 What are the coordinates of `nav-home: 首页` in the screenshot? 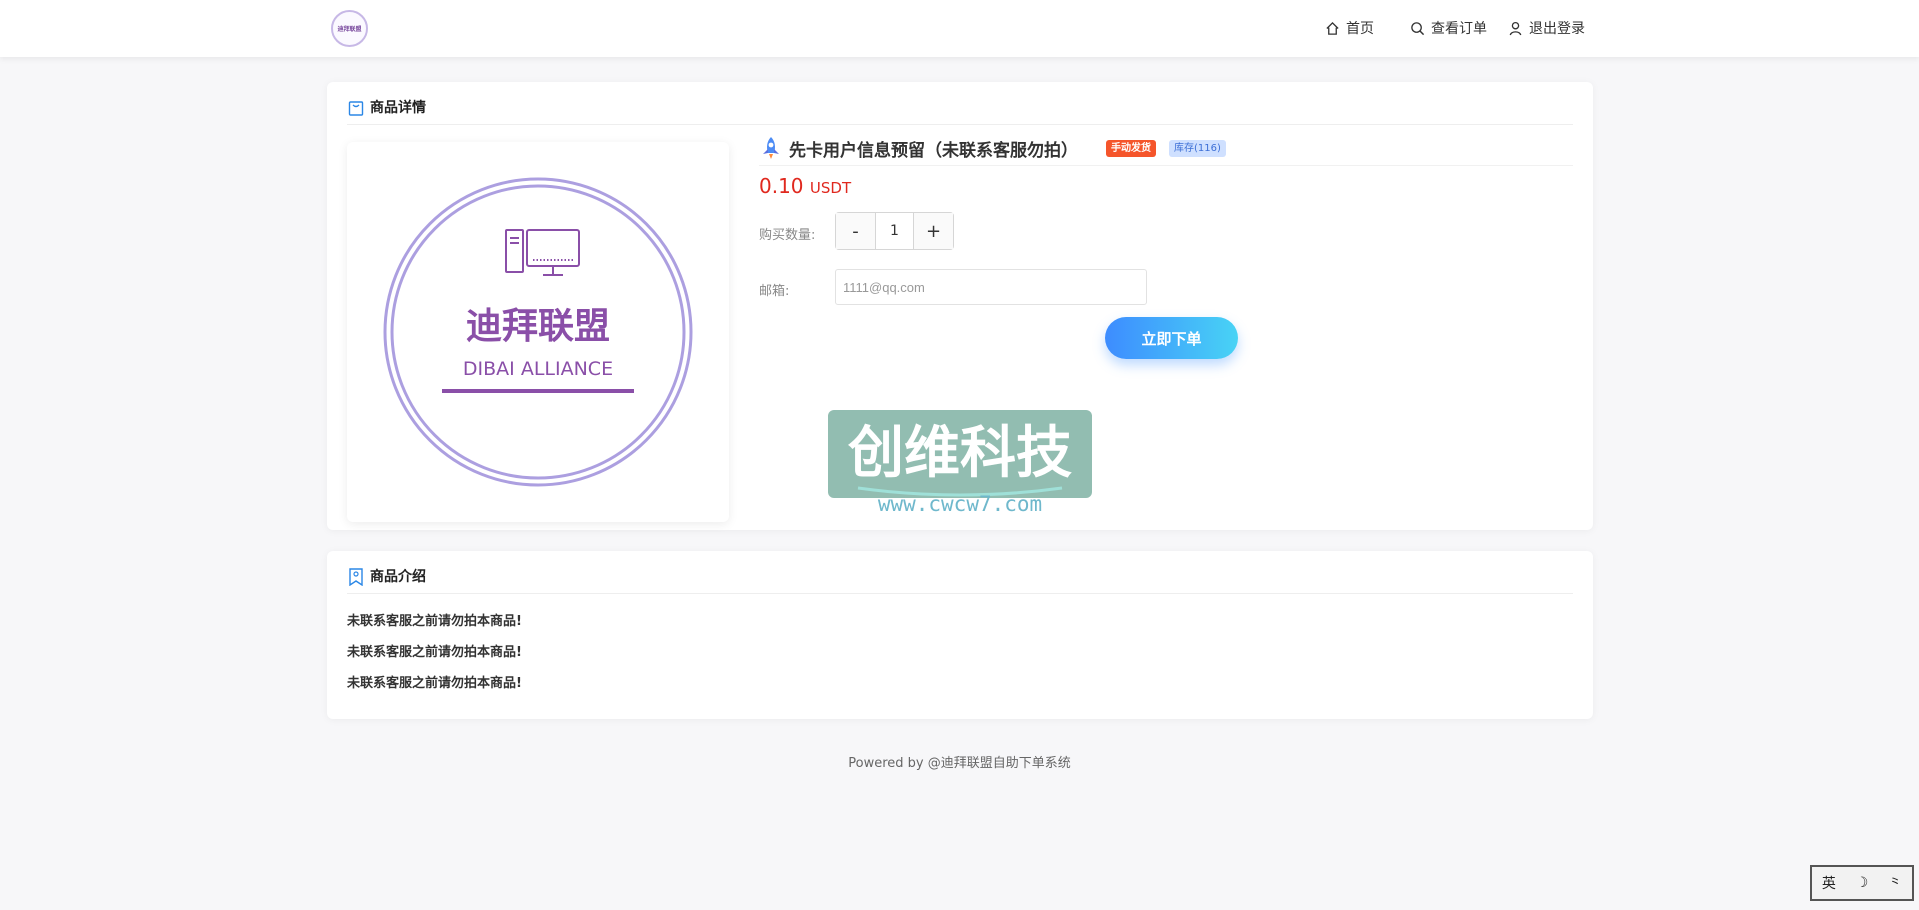 It's located at (1349, 28).